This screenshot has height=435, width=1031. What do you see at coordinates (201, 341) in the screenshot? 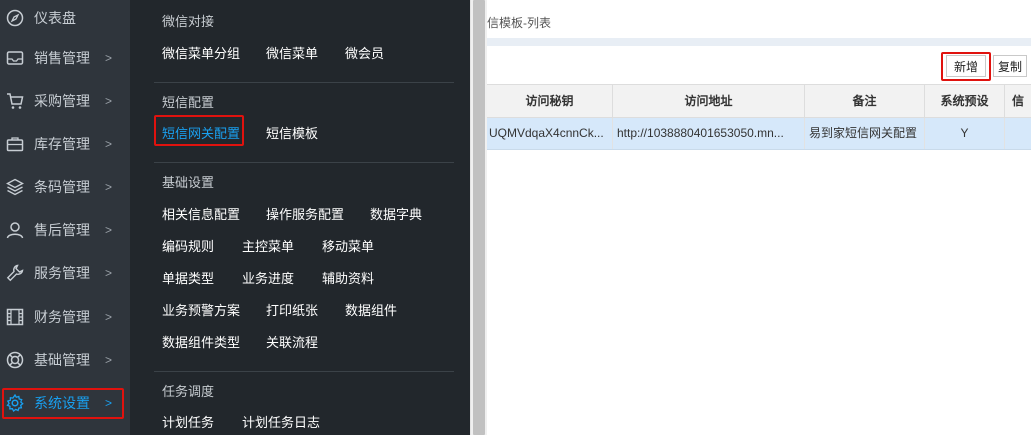
I see `menu-link-data-component-type: 数据组件类型` at bounding box center [201, 341].